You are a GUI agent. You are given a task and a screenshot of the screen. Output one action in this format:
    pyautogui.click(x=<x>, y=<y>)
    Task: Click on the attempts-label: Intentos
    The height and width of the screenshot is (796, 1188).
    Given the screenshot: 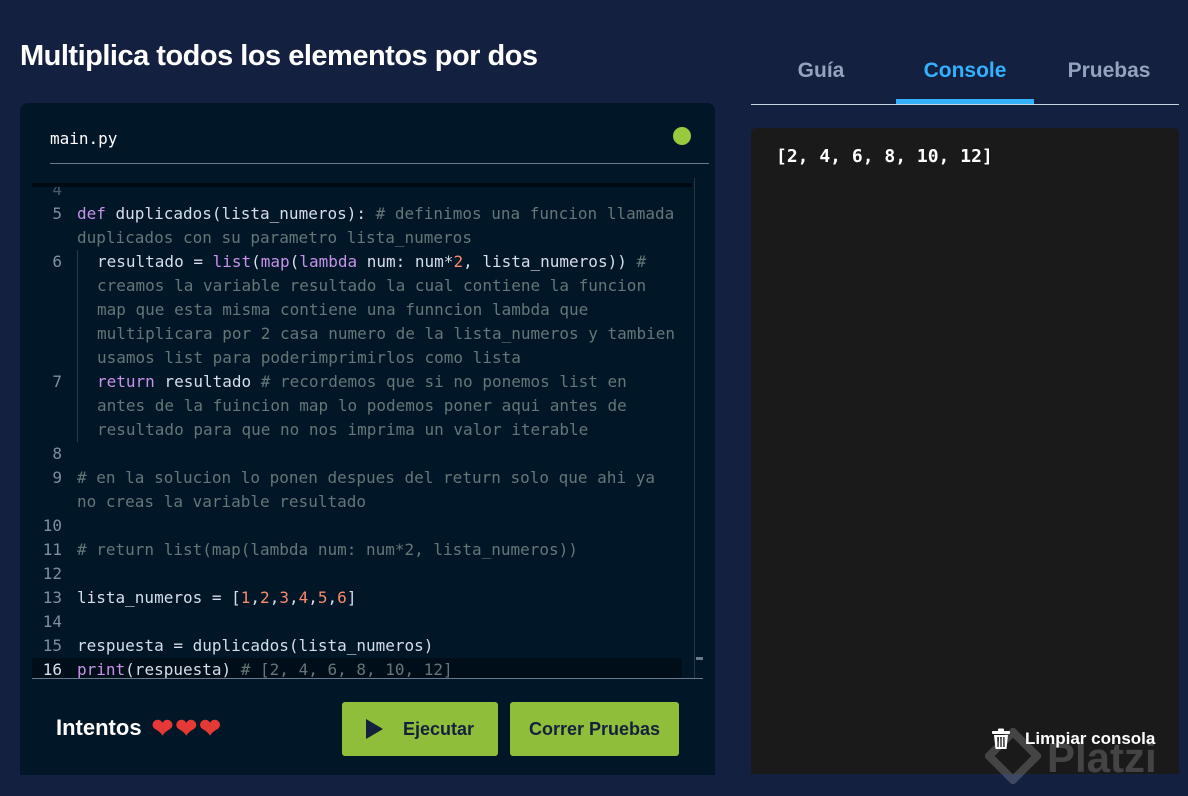 What is the action you would take?
    pyautogui.click(x=99, y=727)
    